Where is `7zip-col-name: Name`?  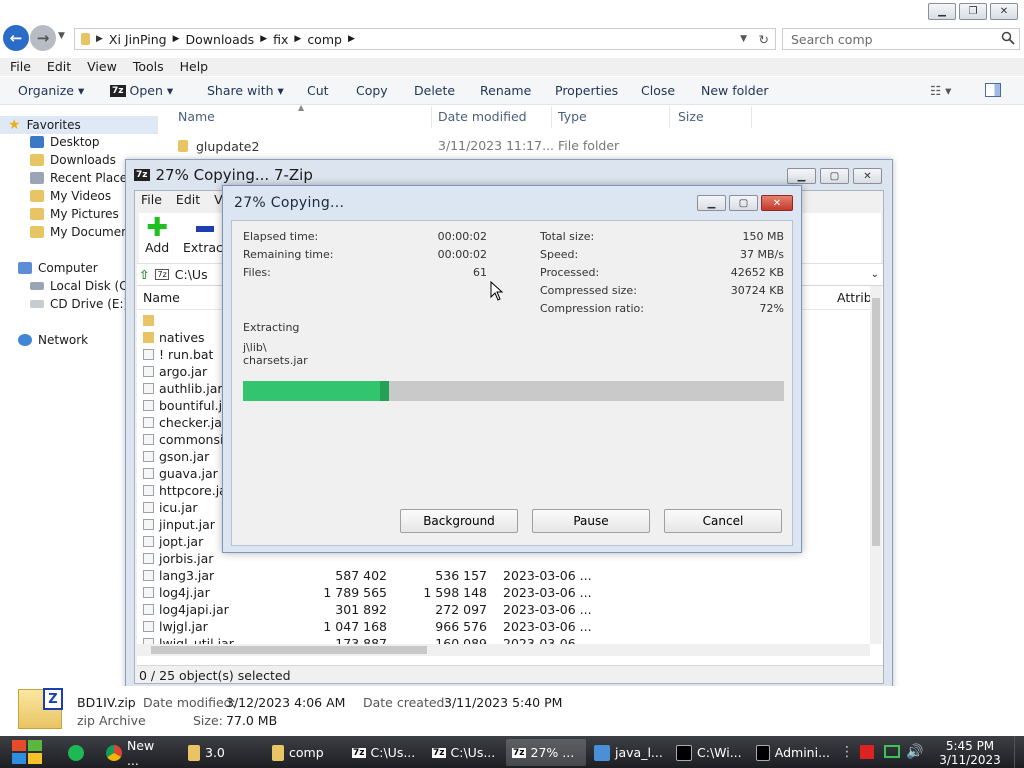
7zip-col-name: Name is located at coordinates (161, 298).